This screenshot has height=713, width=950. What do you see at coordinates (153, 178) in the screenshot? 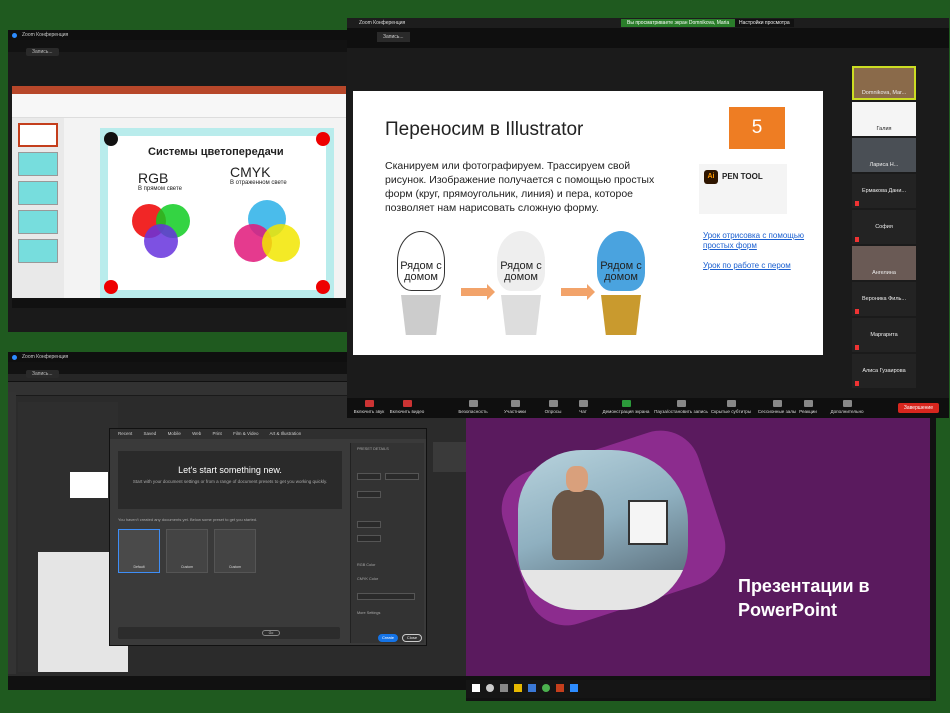
I see `rgb-label: RGB` at bounding box center [153, 178].